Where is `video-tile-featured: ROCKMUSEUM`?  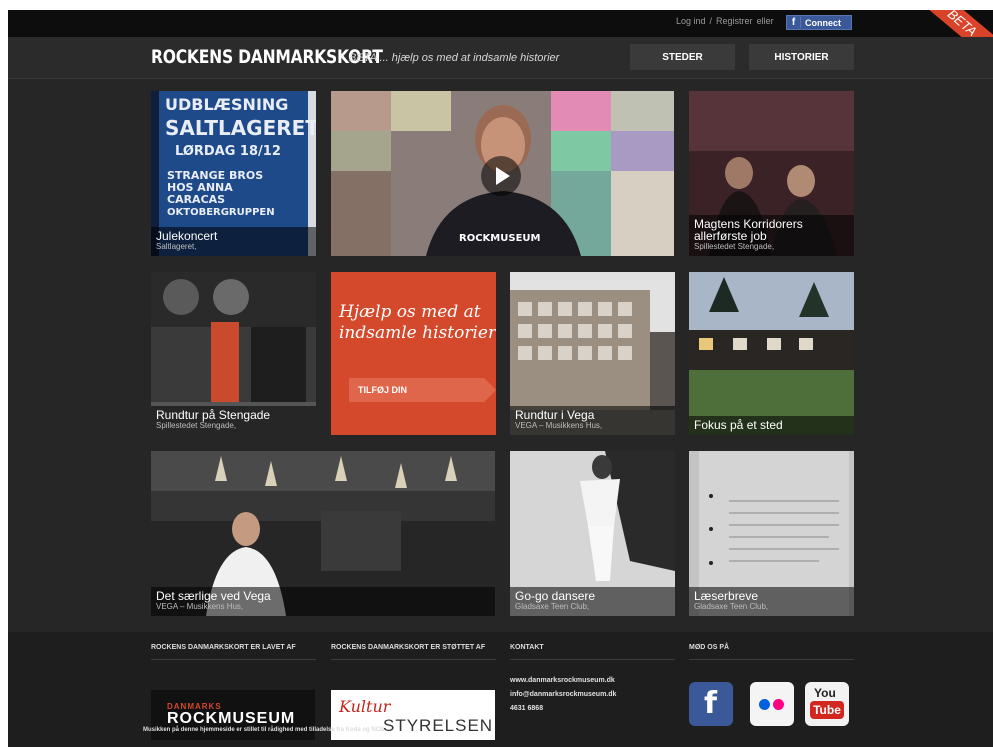
video-tile-featured: ROCKMUSEUM is located at coordinates (502, 173).